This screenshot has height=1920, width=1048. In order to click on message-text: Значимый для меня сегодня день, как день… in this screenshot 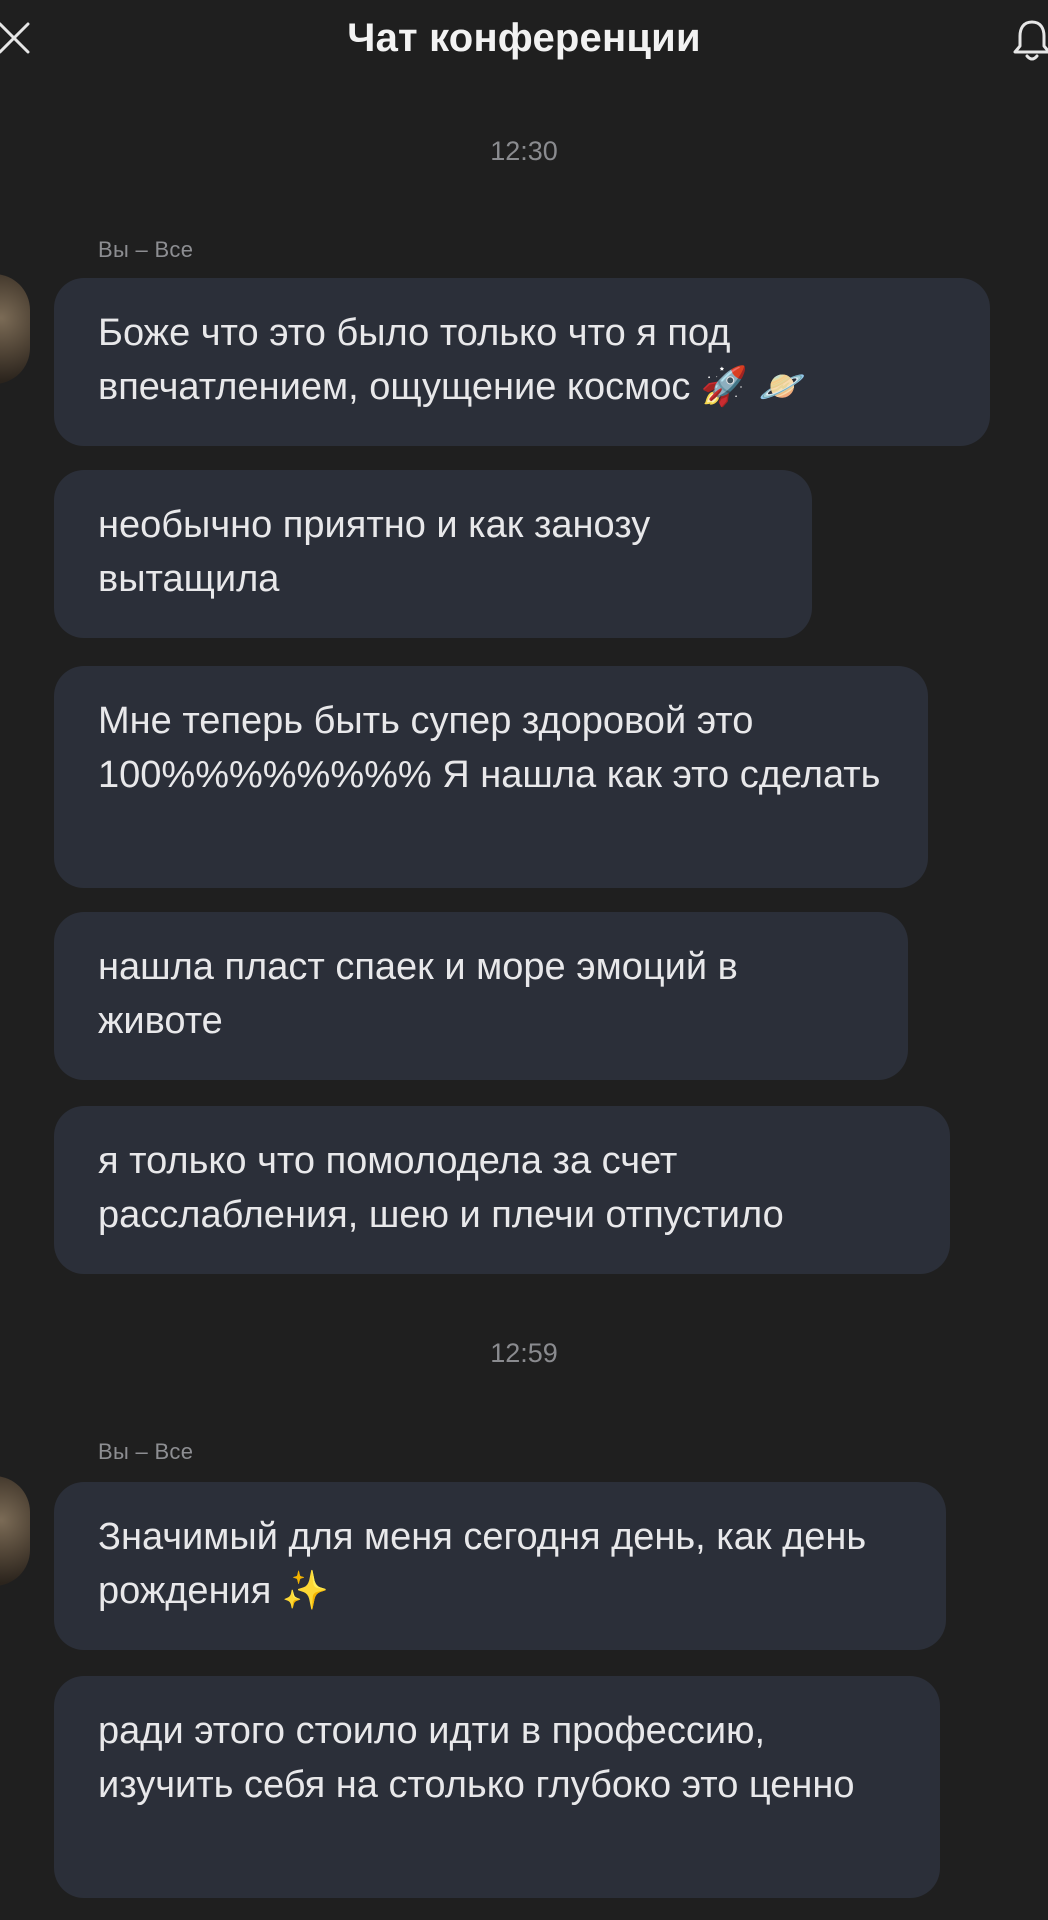, I will do `click(482, 1564)`.